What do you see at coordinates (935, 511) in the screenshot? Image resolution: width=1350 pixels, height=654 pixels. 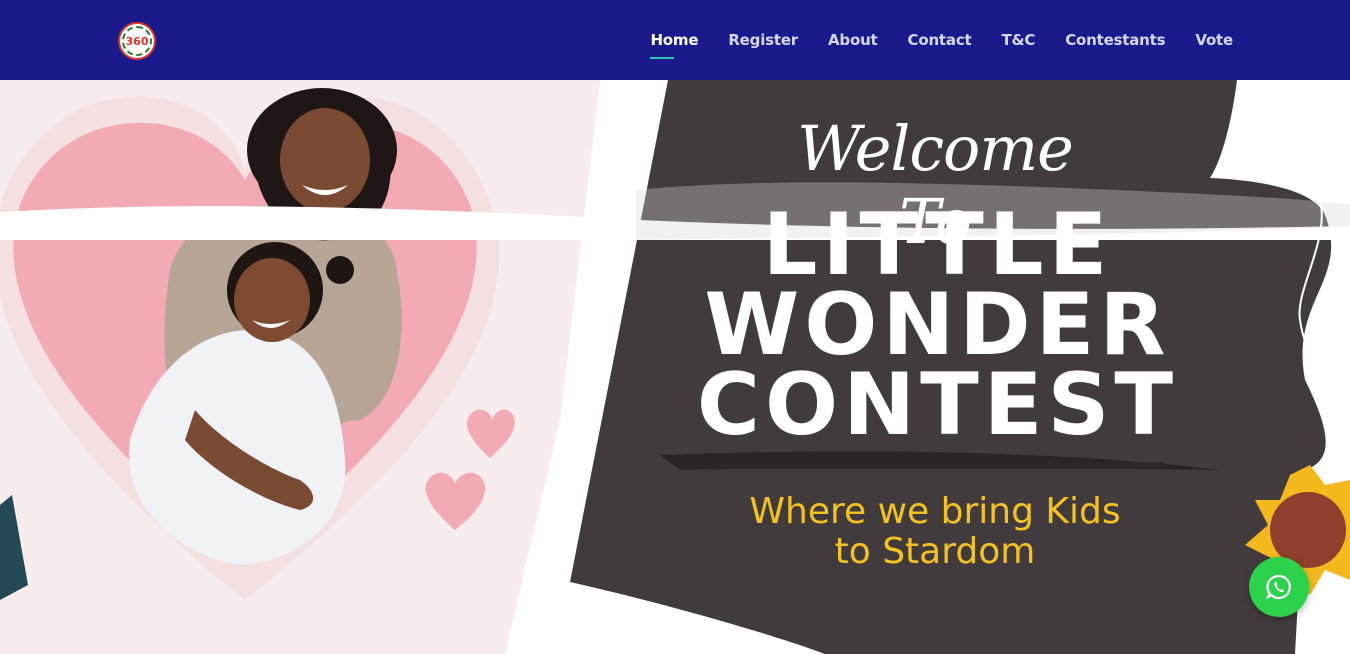 I see `tagline-line: Where we bring Kids` at bounding box center [935, 511].